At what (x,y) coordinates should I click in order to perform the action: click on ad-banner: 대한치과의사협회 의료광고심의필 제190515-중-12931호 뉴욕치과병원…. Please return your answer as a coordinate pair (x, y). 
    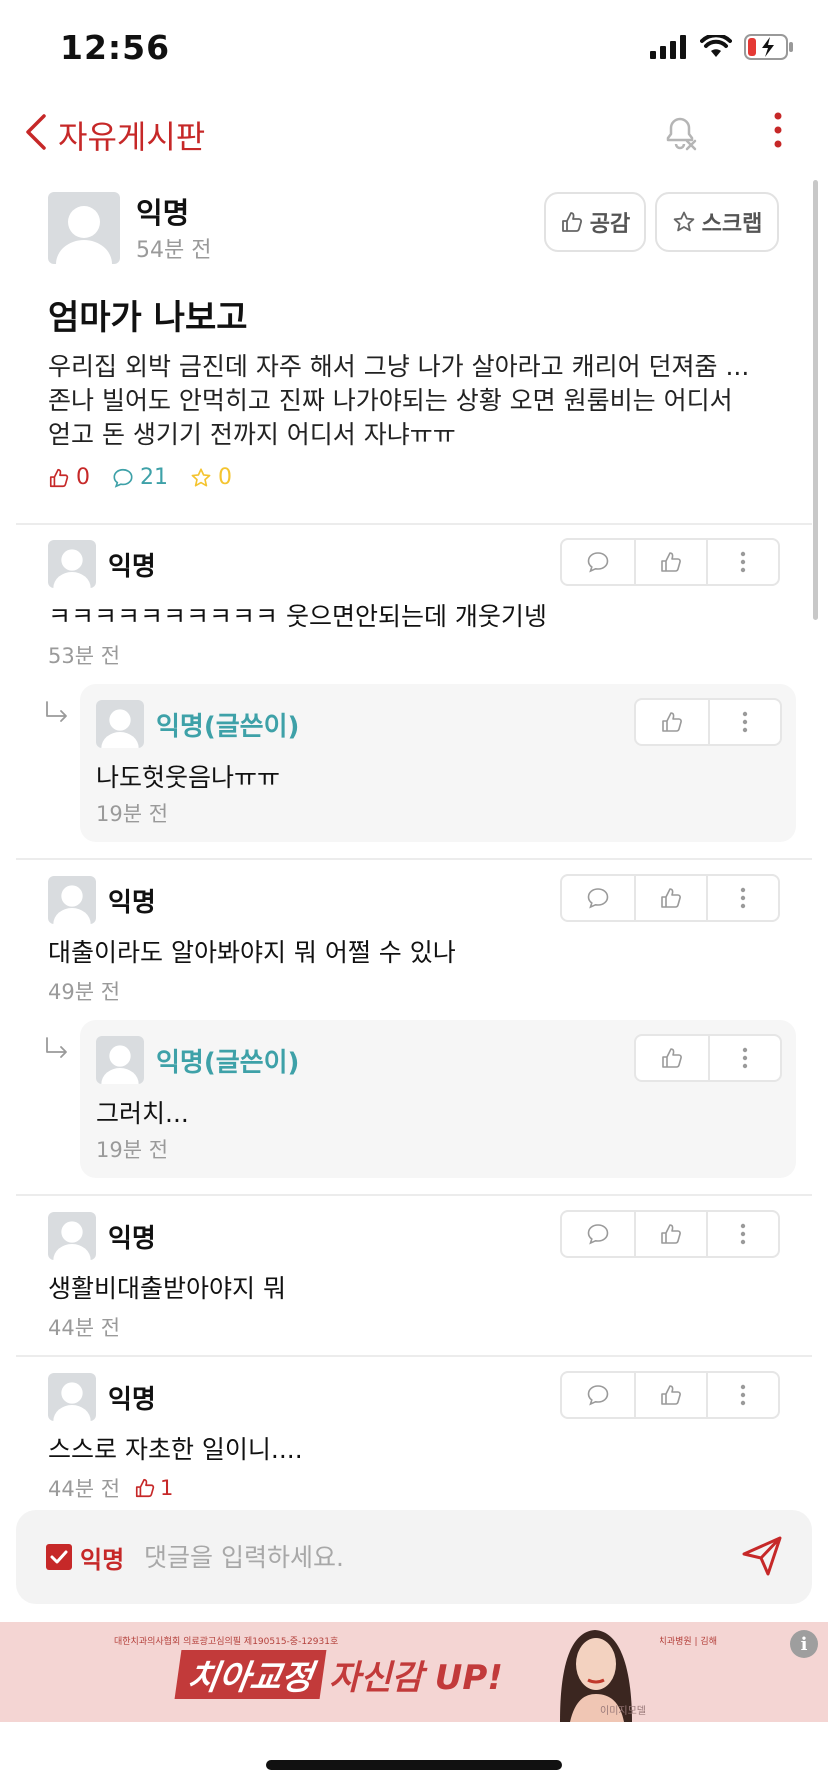
    Looking at the image, I should click on (414, 1672).